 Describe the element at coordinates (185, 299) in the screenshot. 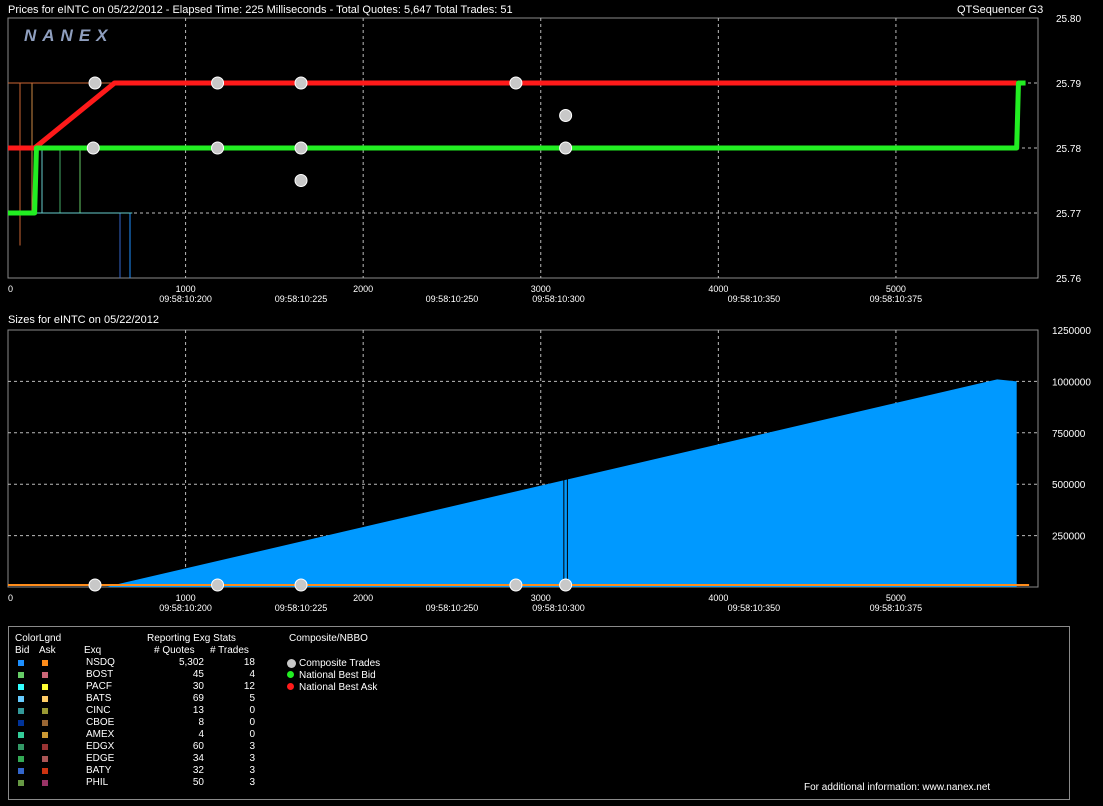

I see `price-time-tick-label: 09:58:10:200` at that location.